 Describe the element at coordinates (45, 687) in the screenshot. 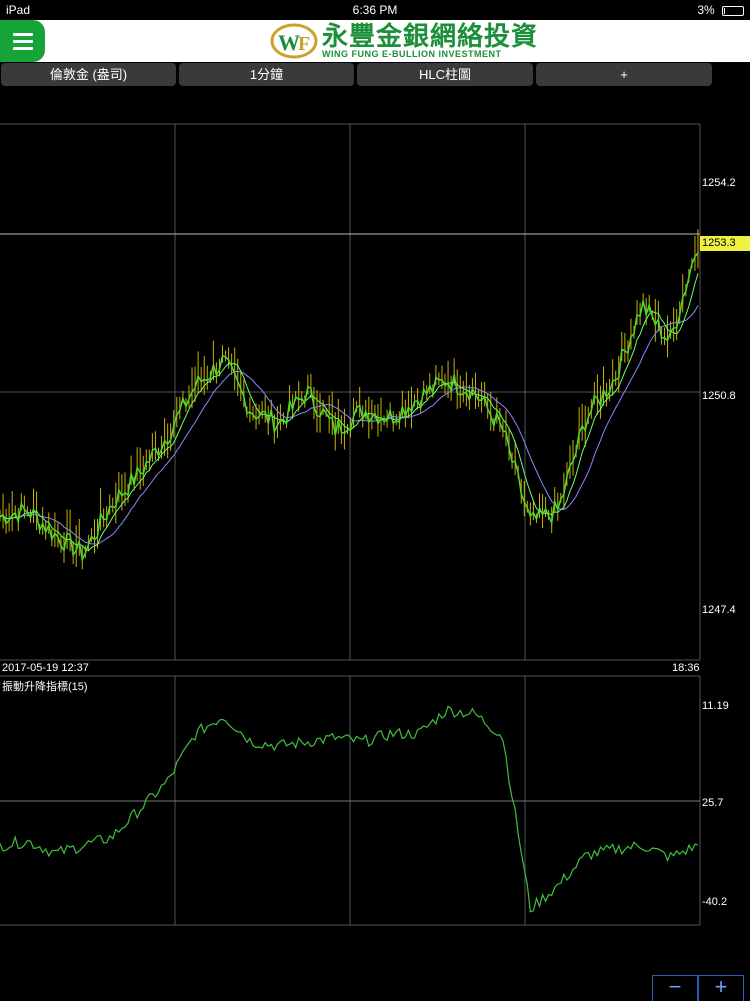

I see `indicator-title: 振動升降指標(15)` at that location.